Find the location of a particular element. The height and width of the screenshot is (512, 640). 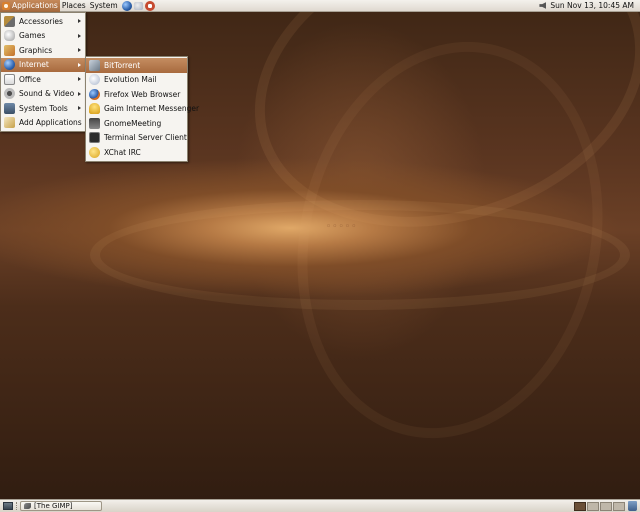

add-applications-icon is located at coordinates (9, 123).